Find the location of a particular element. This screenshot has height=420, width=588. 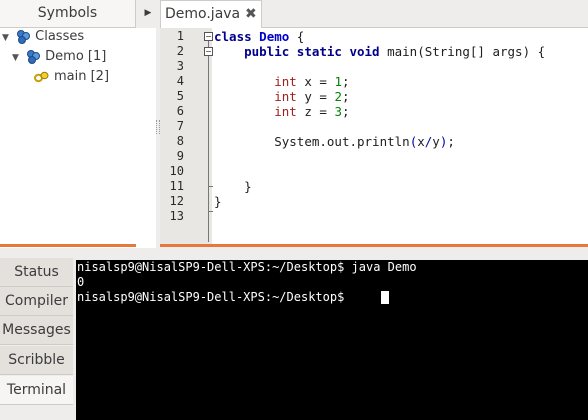

tab-scribble: Scribble is located at coordinates (36, 360).